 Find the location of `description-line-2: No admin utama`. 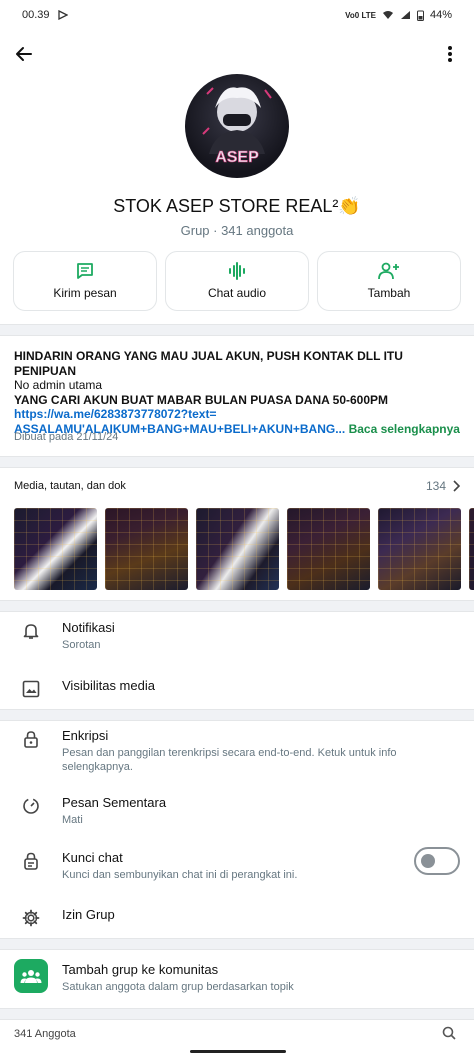

description-line-2: No admin utama is located at coordinates (58, 385).